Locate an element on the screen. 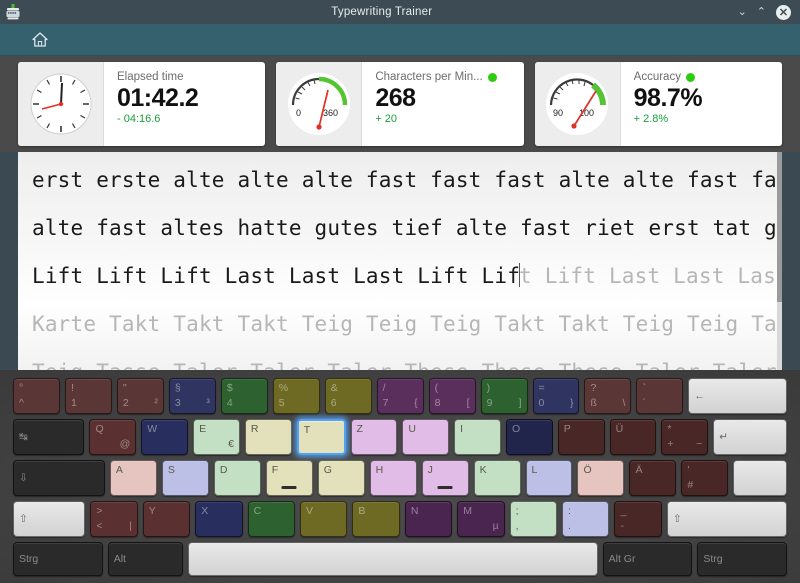 The image size is (800, 583). key-b: B is located at coordinates (376, 519).